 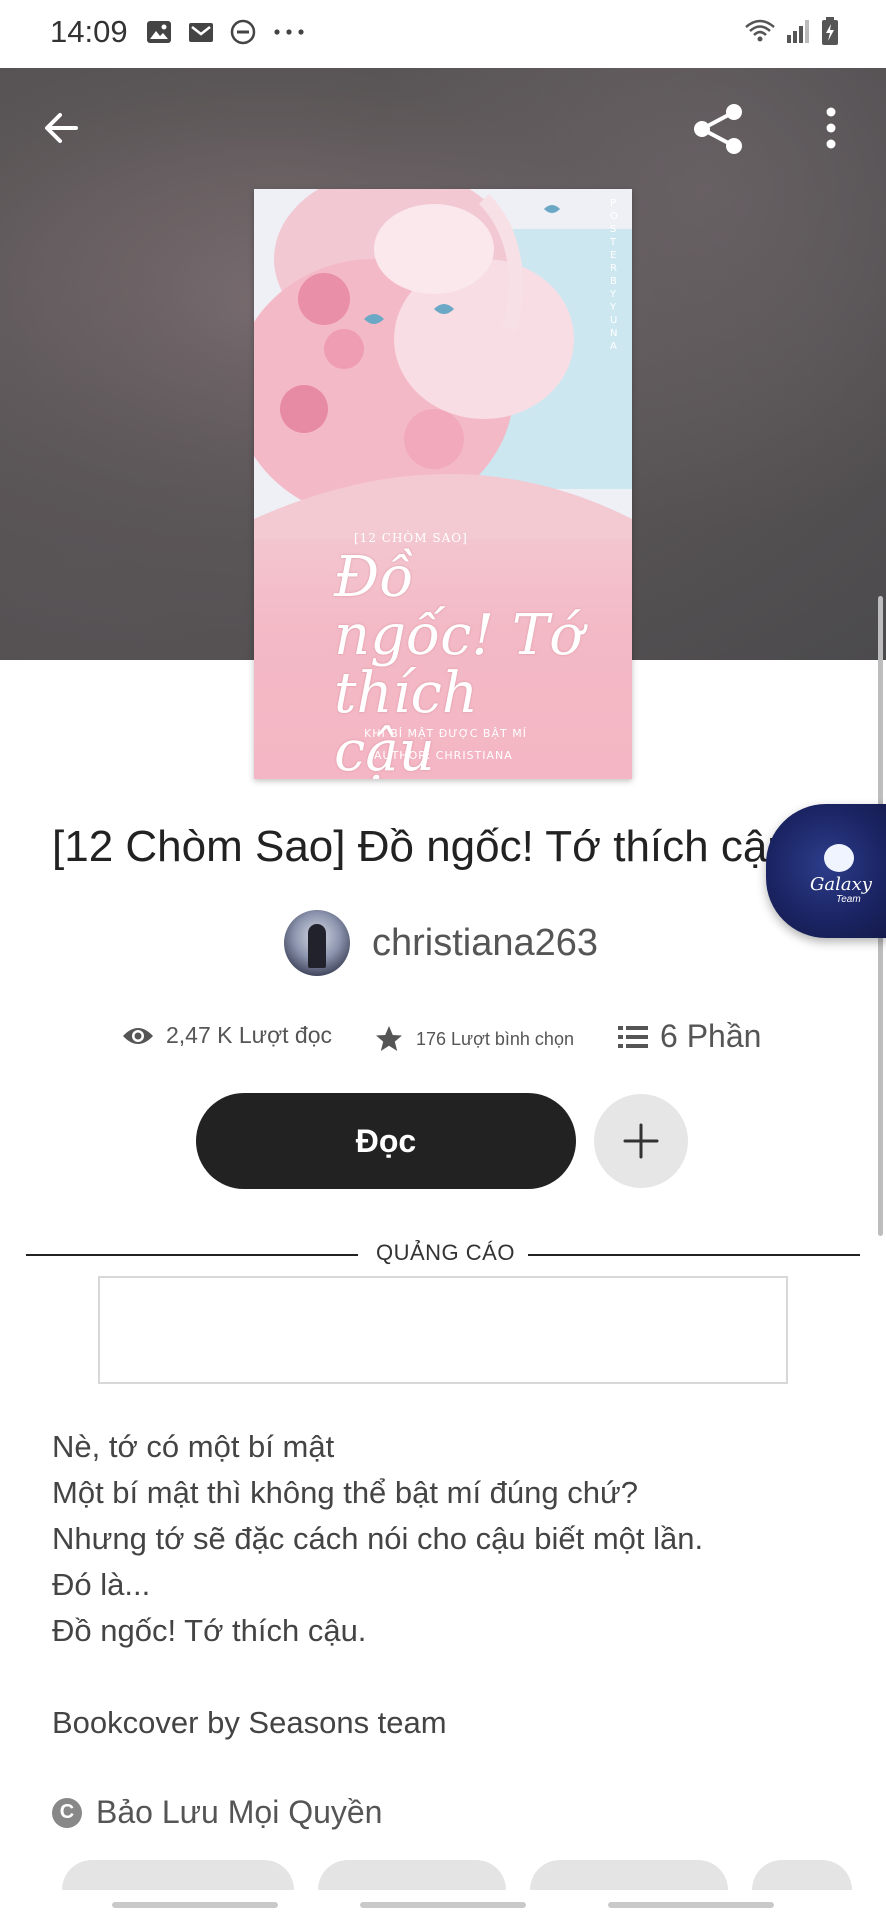 What do you see at coordinates (195, 1905) in the screenshot?
I see `nav-recents-button` at bounding box center [195, 1905].